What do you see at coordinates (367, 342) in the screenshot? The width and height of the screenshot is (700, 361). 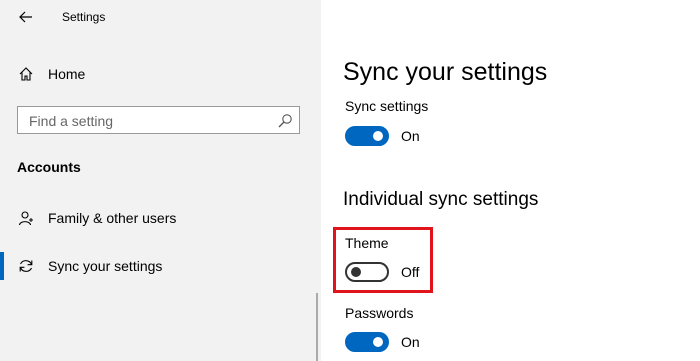 I see `passwords-toggle` at bounding box center [367, 342].